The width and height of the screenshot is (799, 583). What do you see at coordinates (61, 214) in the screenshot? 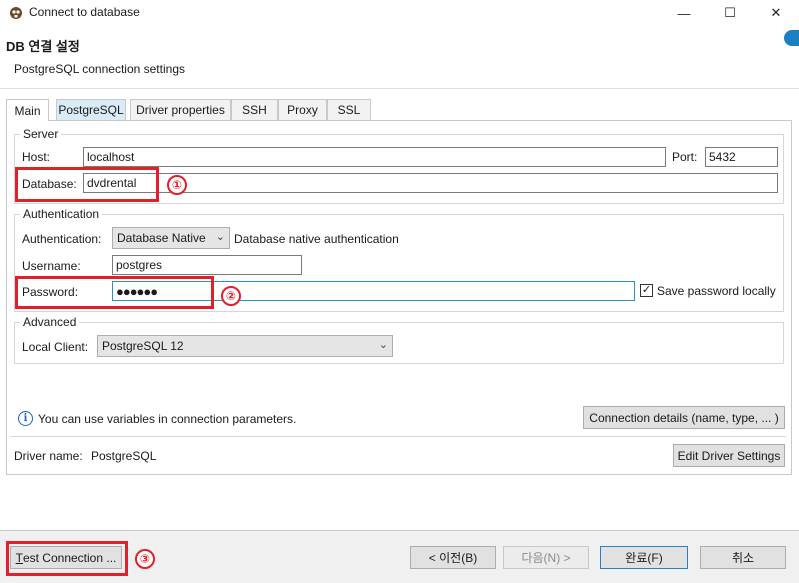
I see `authentication-group-label: Authentication` at bounding box center [61, 214].